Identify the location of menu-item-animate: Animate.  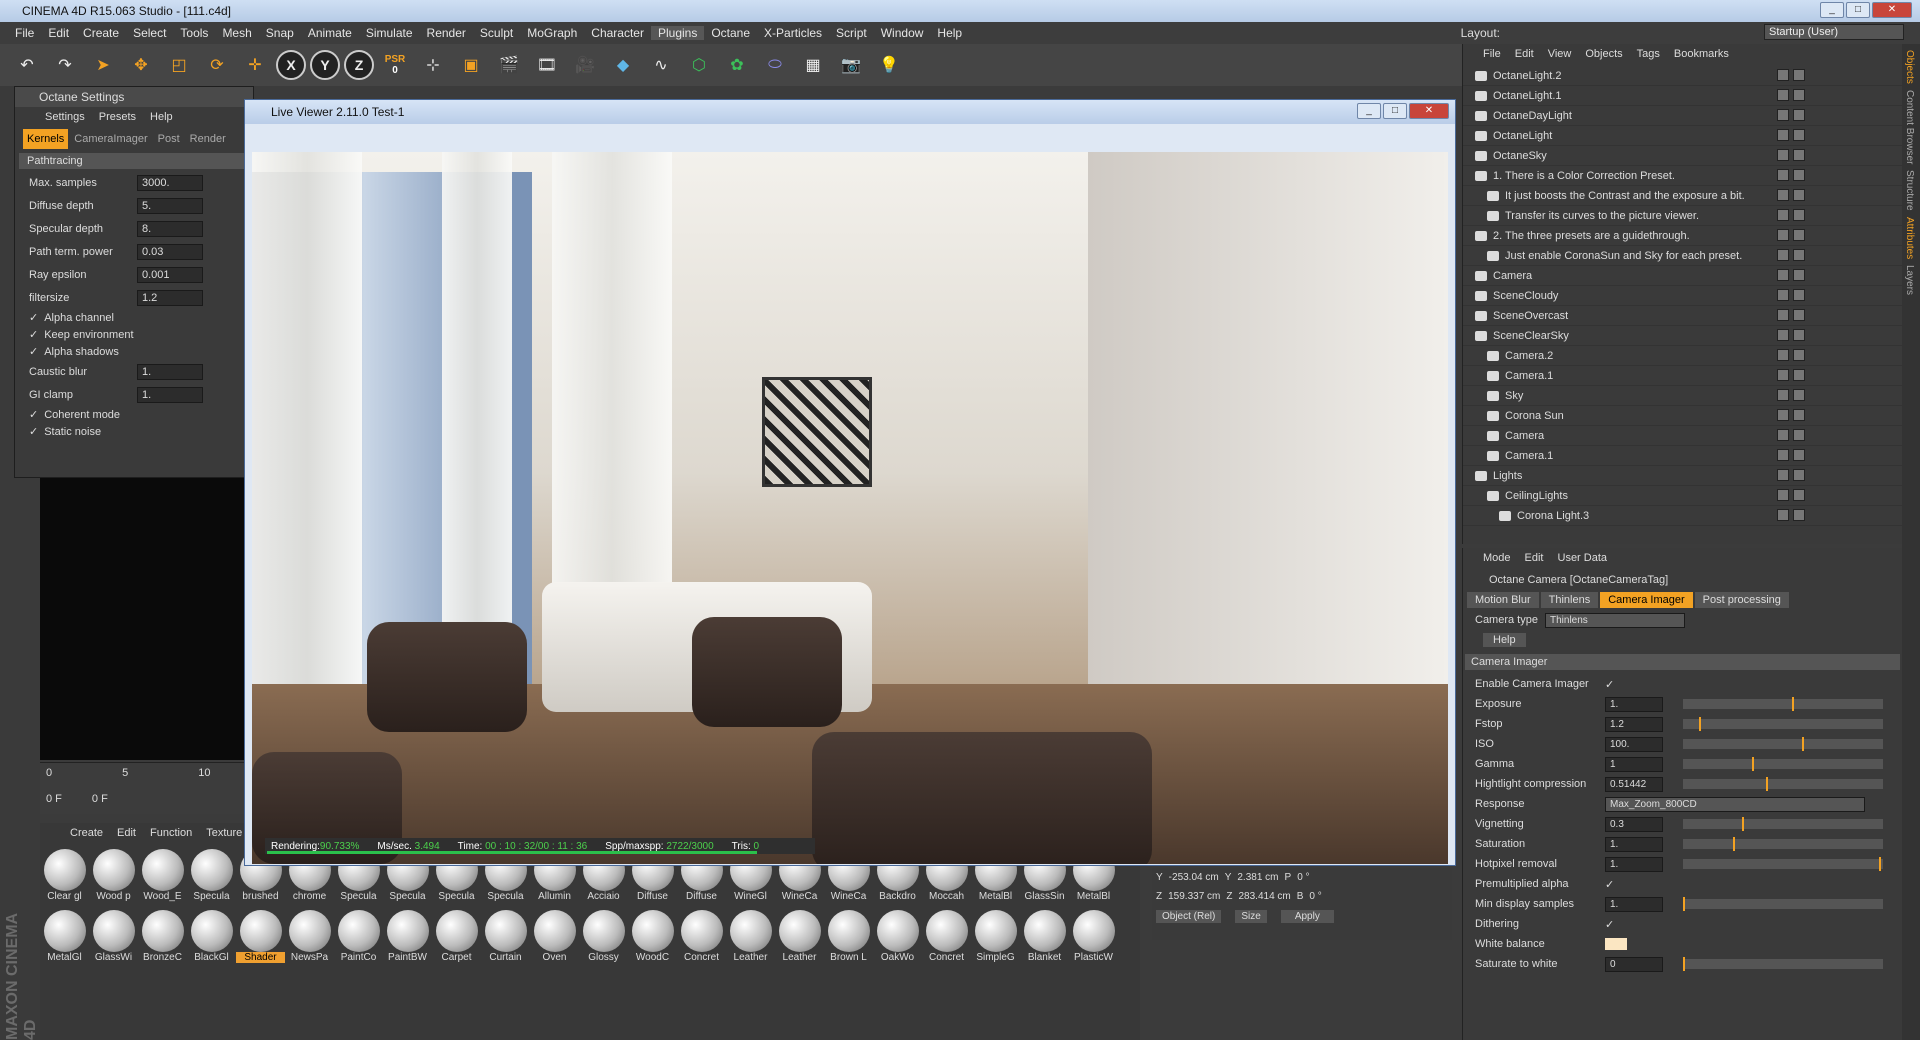
(330, 33).